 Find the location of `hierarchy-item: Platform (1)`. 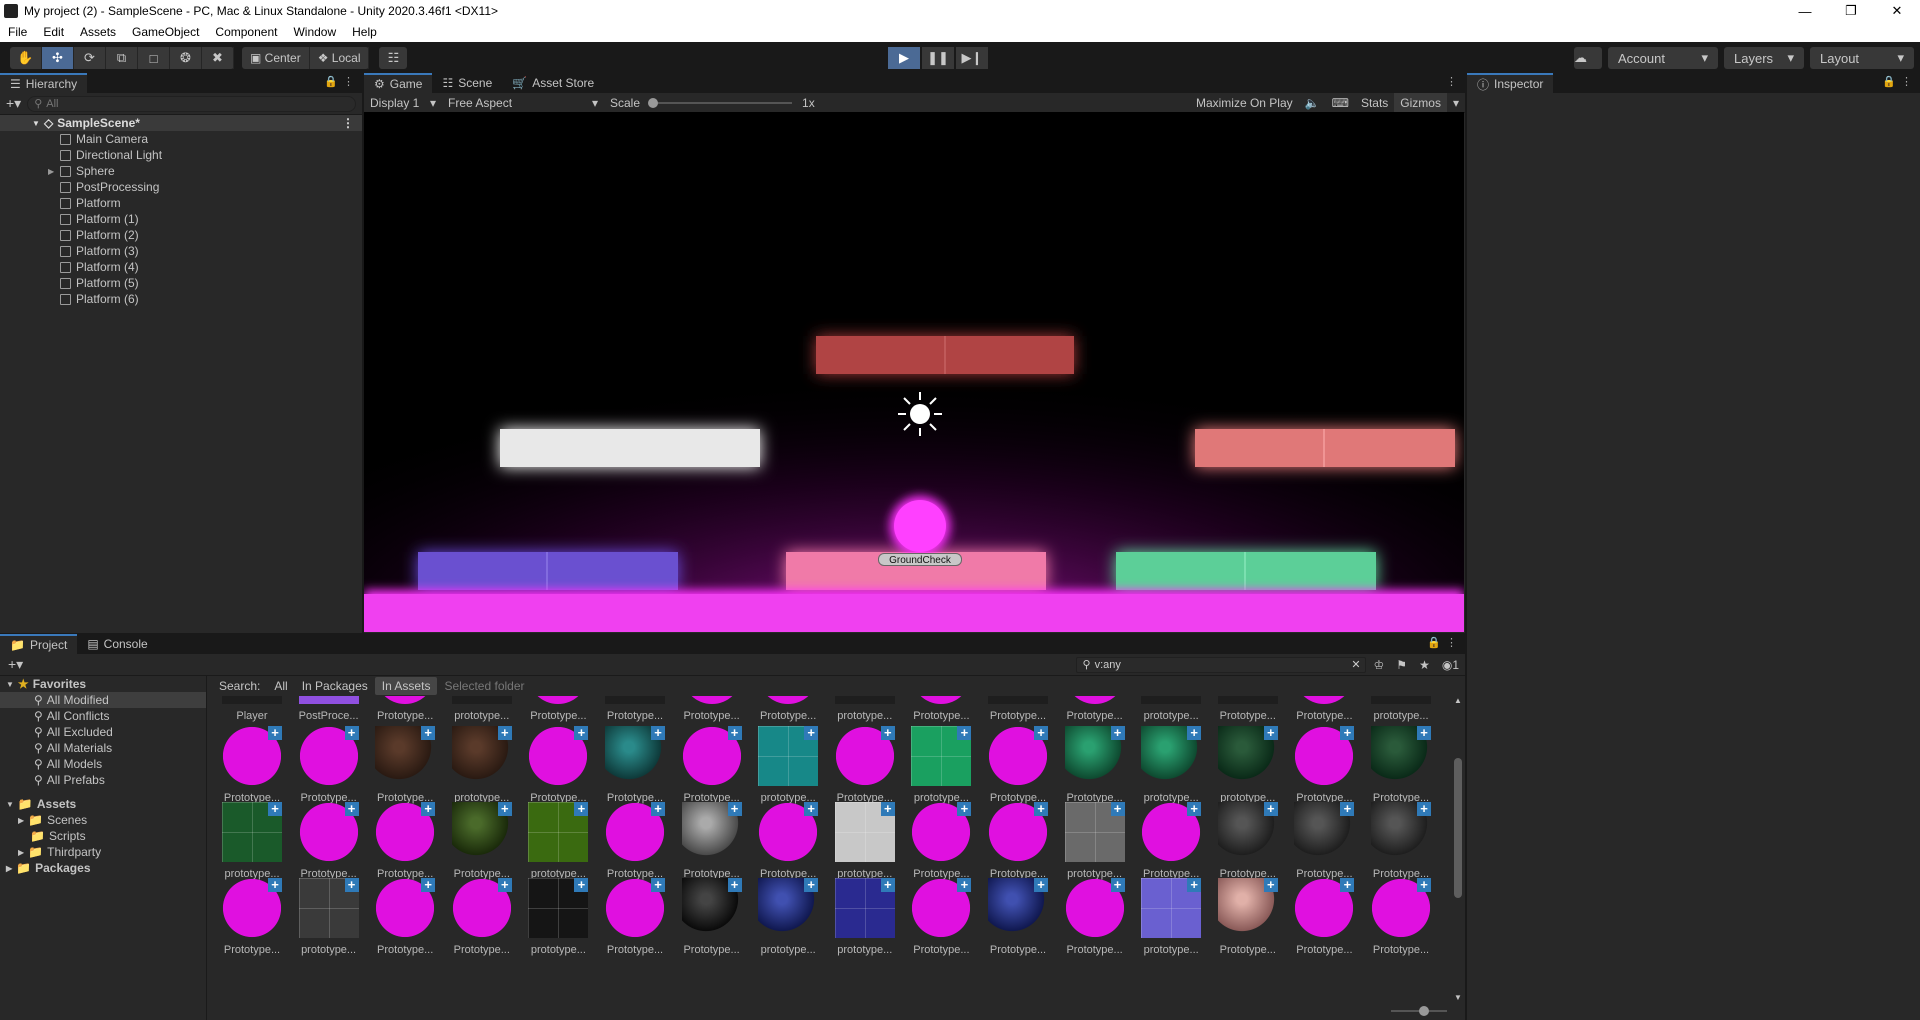

hierarchy-item: Platform (1) is located at coordinates (181, 219).